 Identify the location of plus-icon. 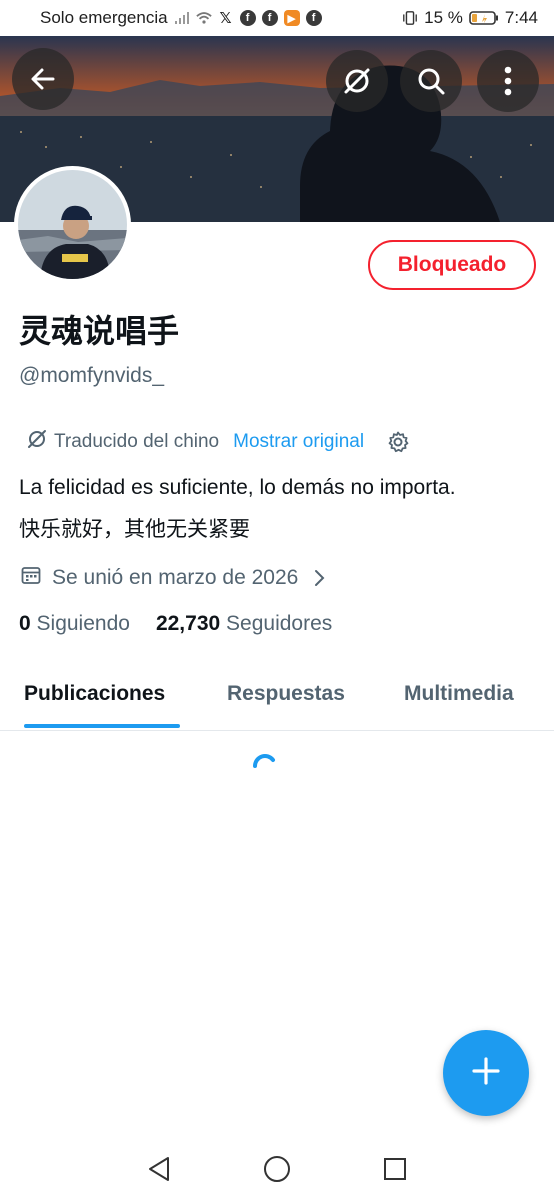
(486, 1073).